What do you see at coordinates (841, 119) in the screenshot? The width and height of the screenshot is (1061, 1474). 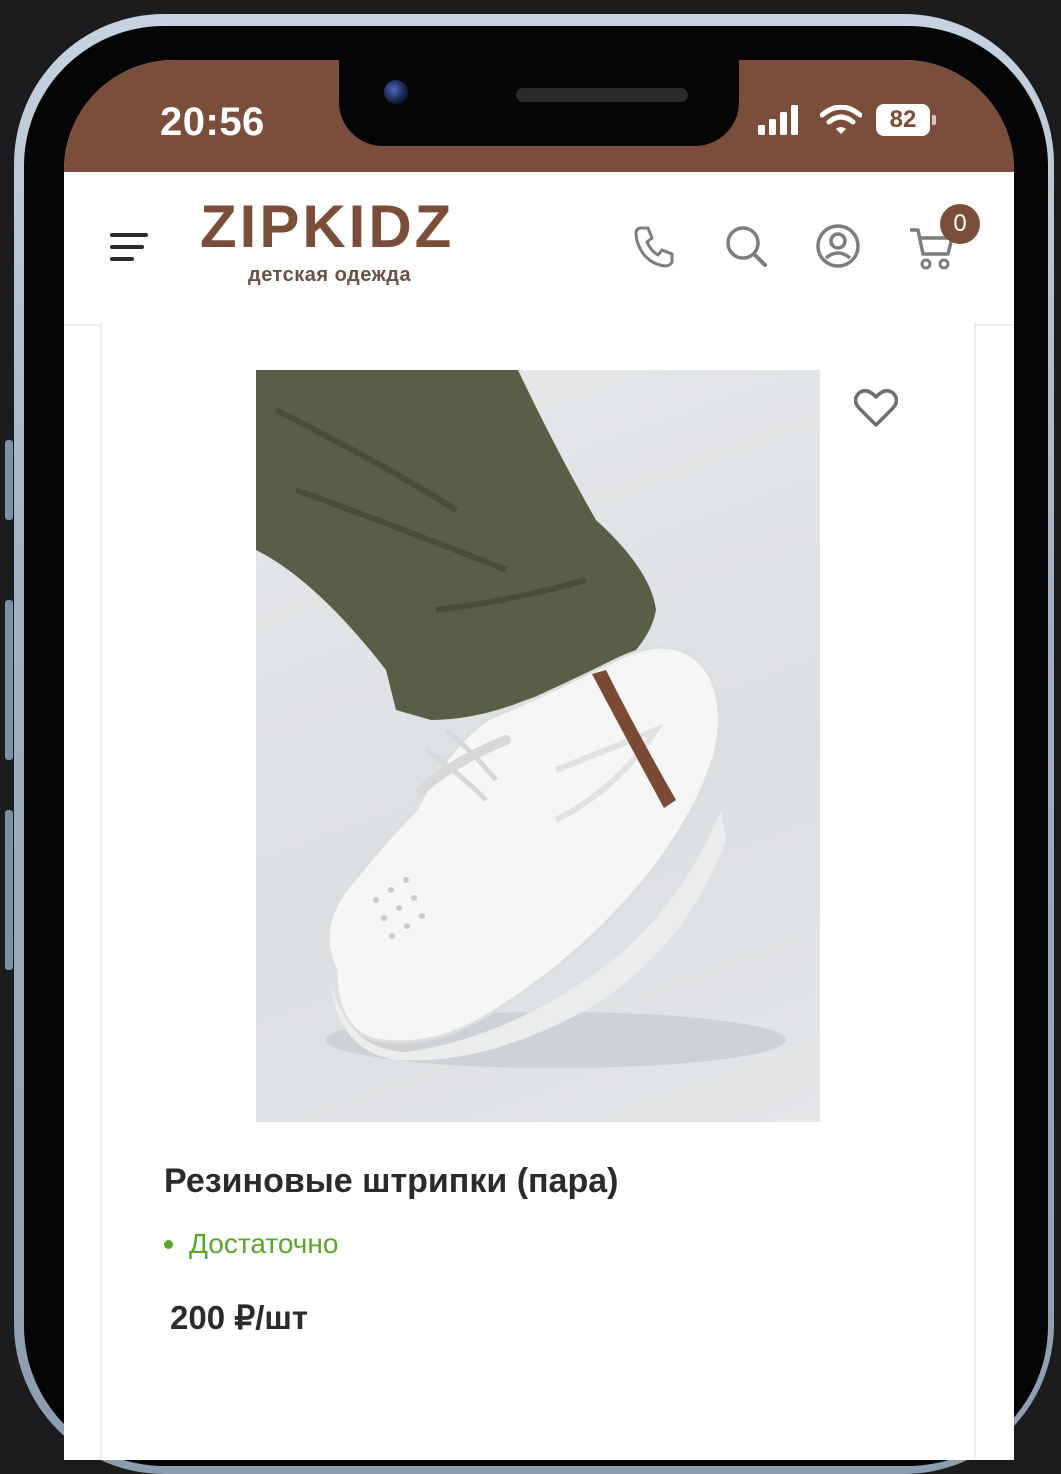 I see `wifi-icon` at bounding box center [841, 119].